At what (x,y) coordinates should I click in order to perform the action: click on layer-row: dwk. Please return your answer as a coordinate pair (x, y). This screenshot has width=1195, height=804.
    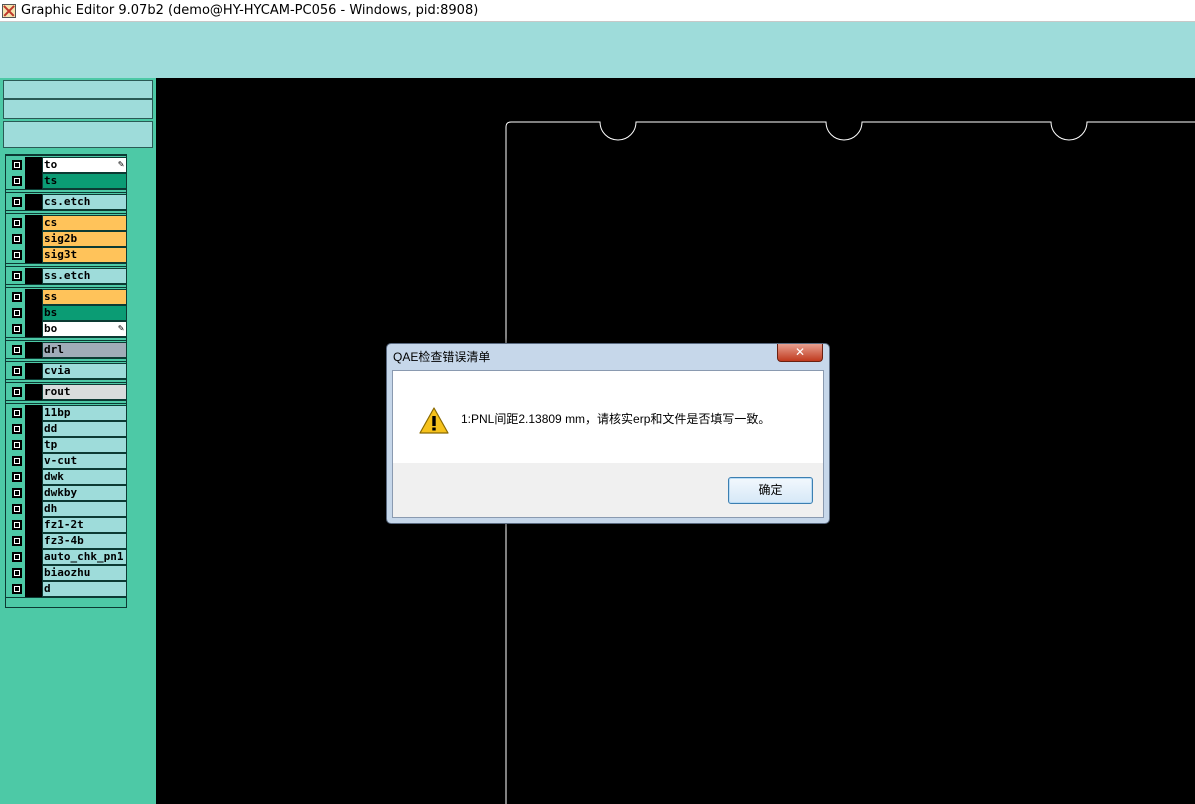
    Looking at the image, I should click on (67, 477).